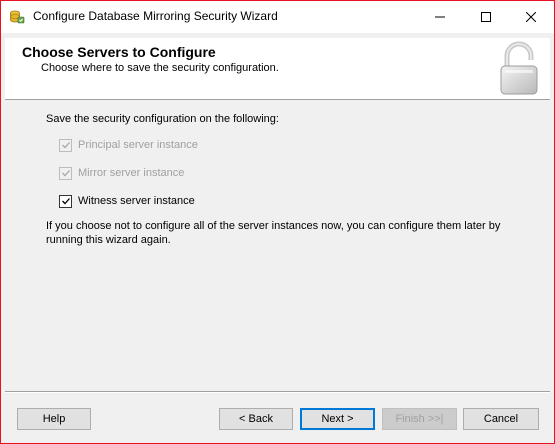 The width and height of the screenshot is (555, 444). Describe the element at coordinates (419, 419) in the screenshot. I see `finish-button: Finish >>|` at that location.